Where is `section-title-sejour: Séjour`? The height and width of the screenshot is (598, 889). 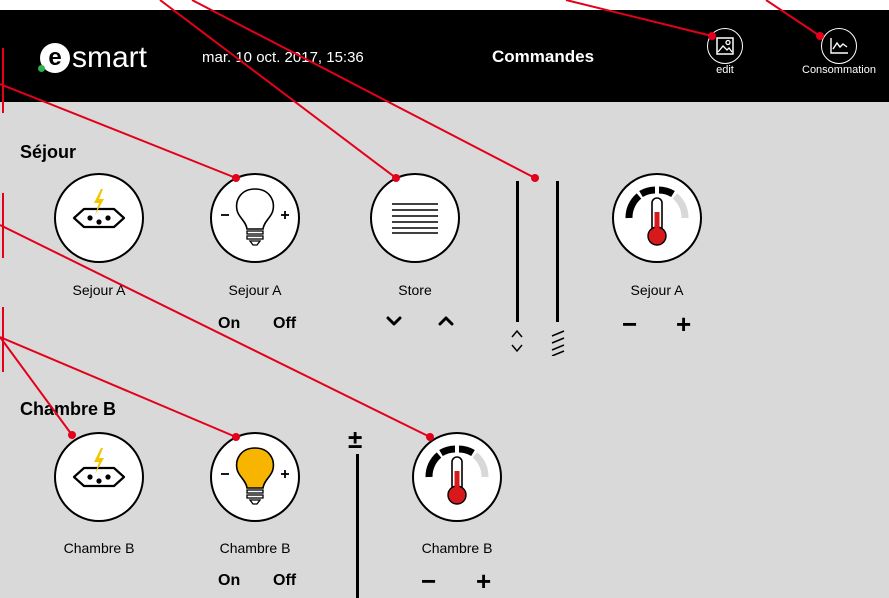
section-title-sejour: Séjour is located at coordinates (48, 152).